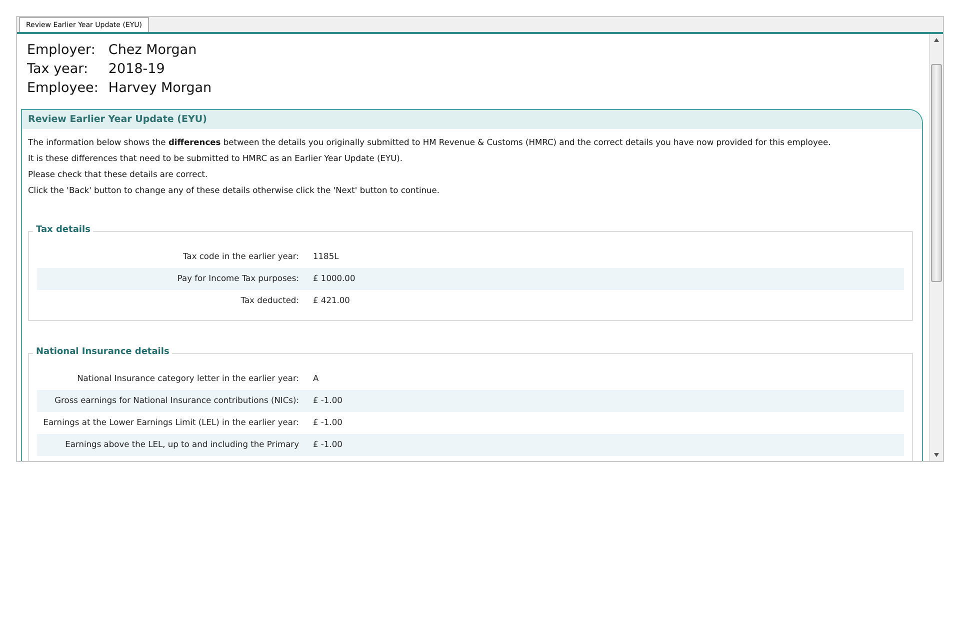 Image resolution: width=960 pixels, height=640 pixels. Describe the element at coordinates (61, 50) in the screenshot. I see `header-label: Employer:` at that location.